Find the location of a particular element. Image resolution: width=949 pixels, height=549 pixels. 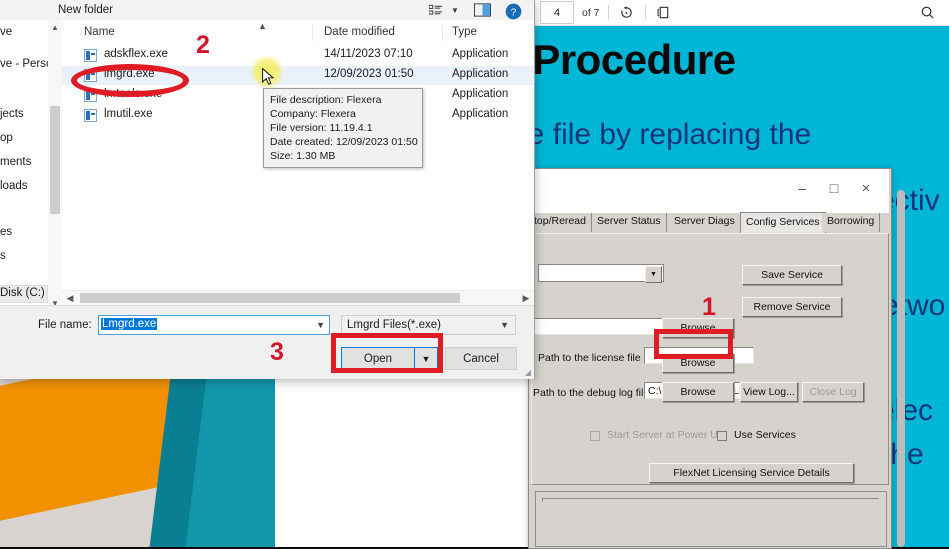

page-number-input: 4 is located at coordinates (557, 12).